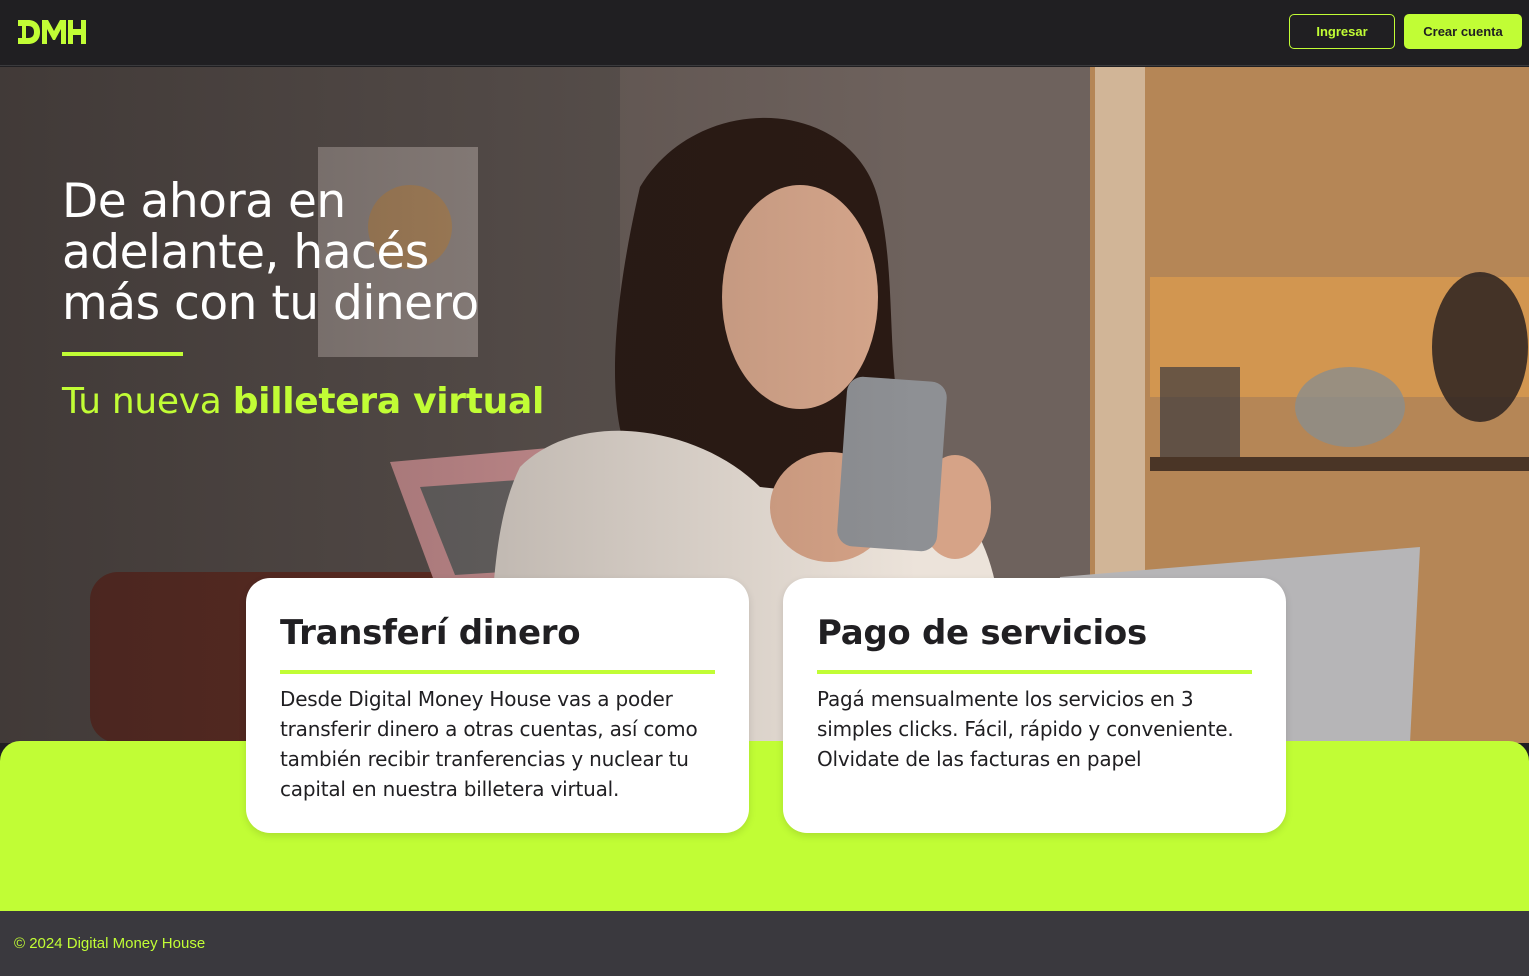  I want to click on footer: © 2024 Digital Money House, so click(764, 943).